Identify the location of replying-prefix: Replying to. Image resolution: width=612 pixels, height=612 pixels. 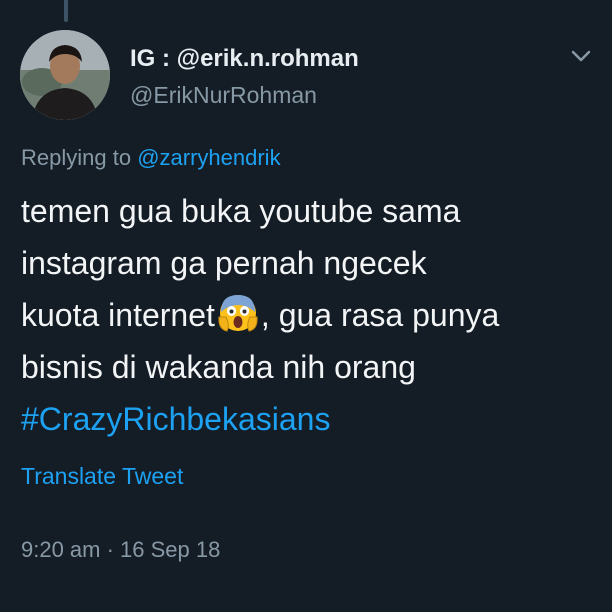
(79, 157).